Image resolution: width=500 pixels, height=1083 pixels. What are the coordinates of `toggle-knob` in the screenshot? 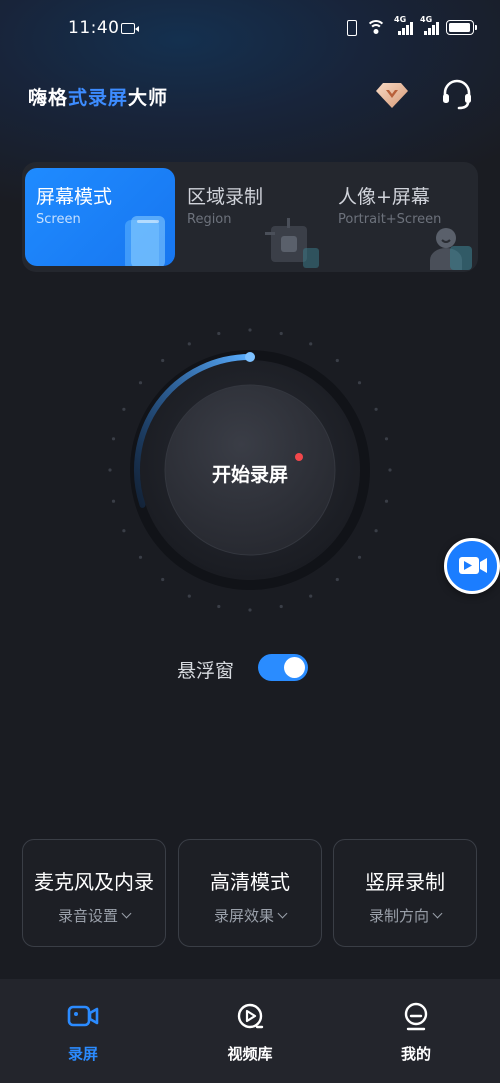 It's located at (294, 667).